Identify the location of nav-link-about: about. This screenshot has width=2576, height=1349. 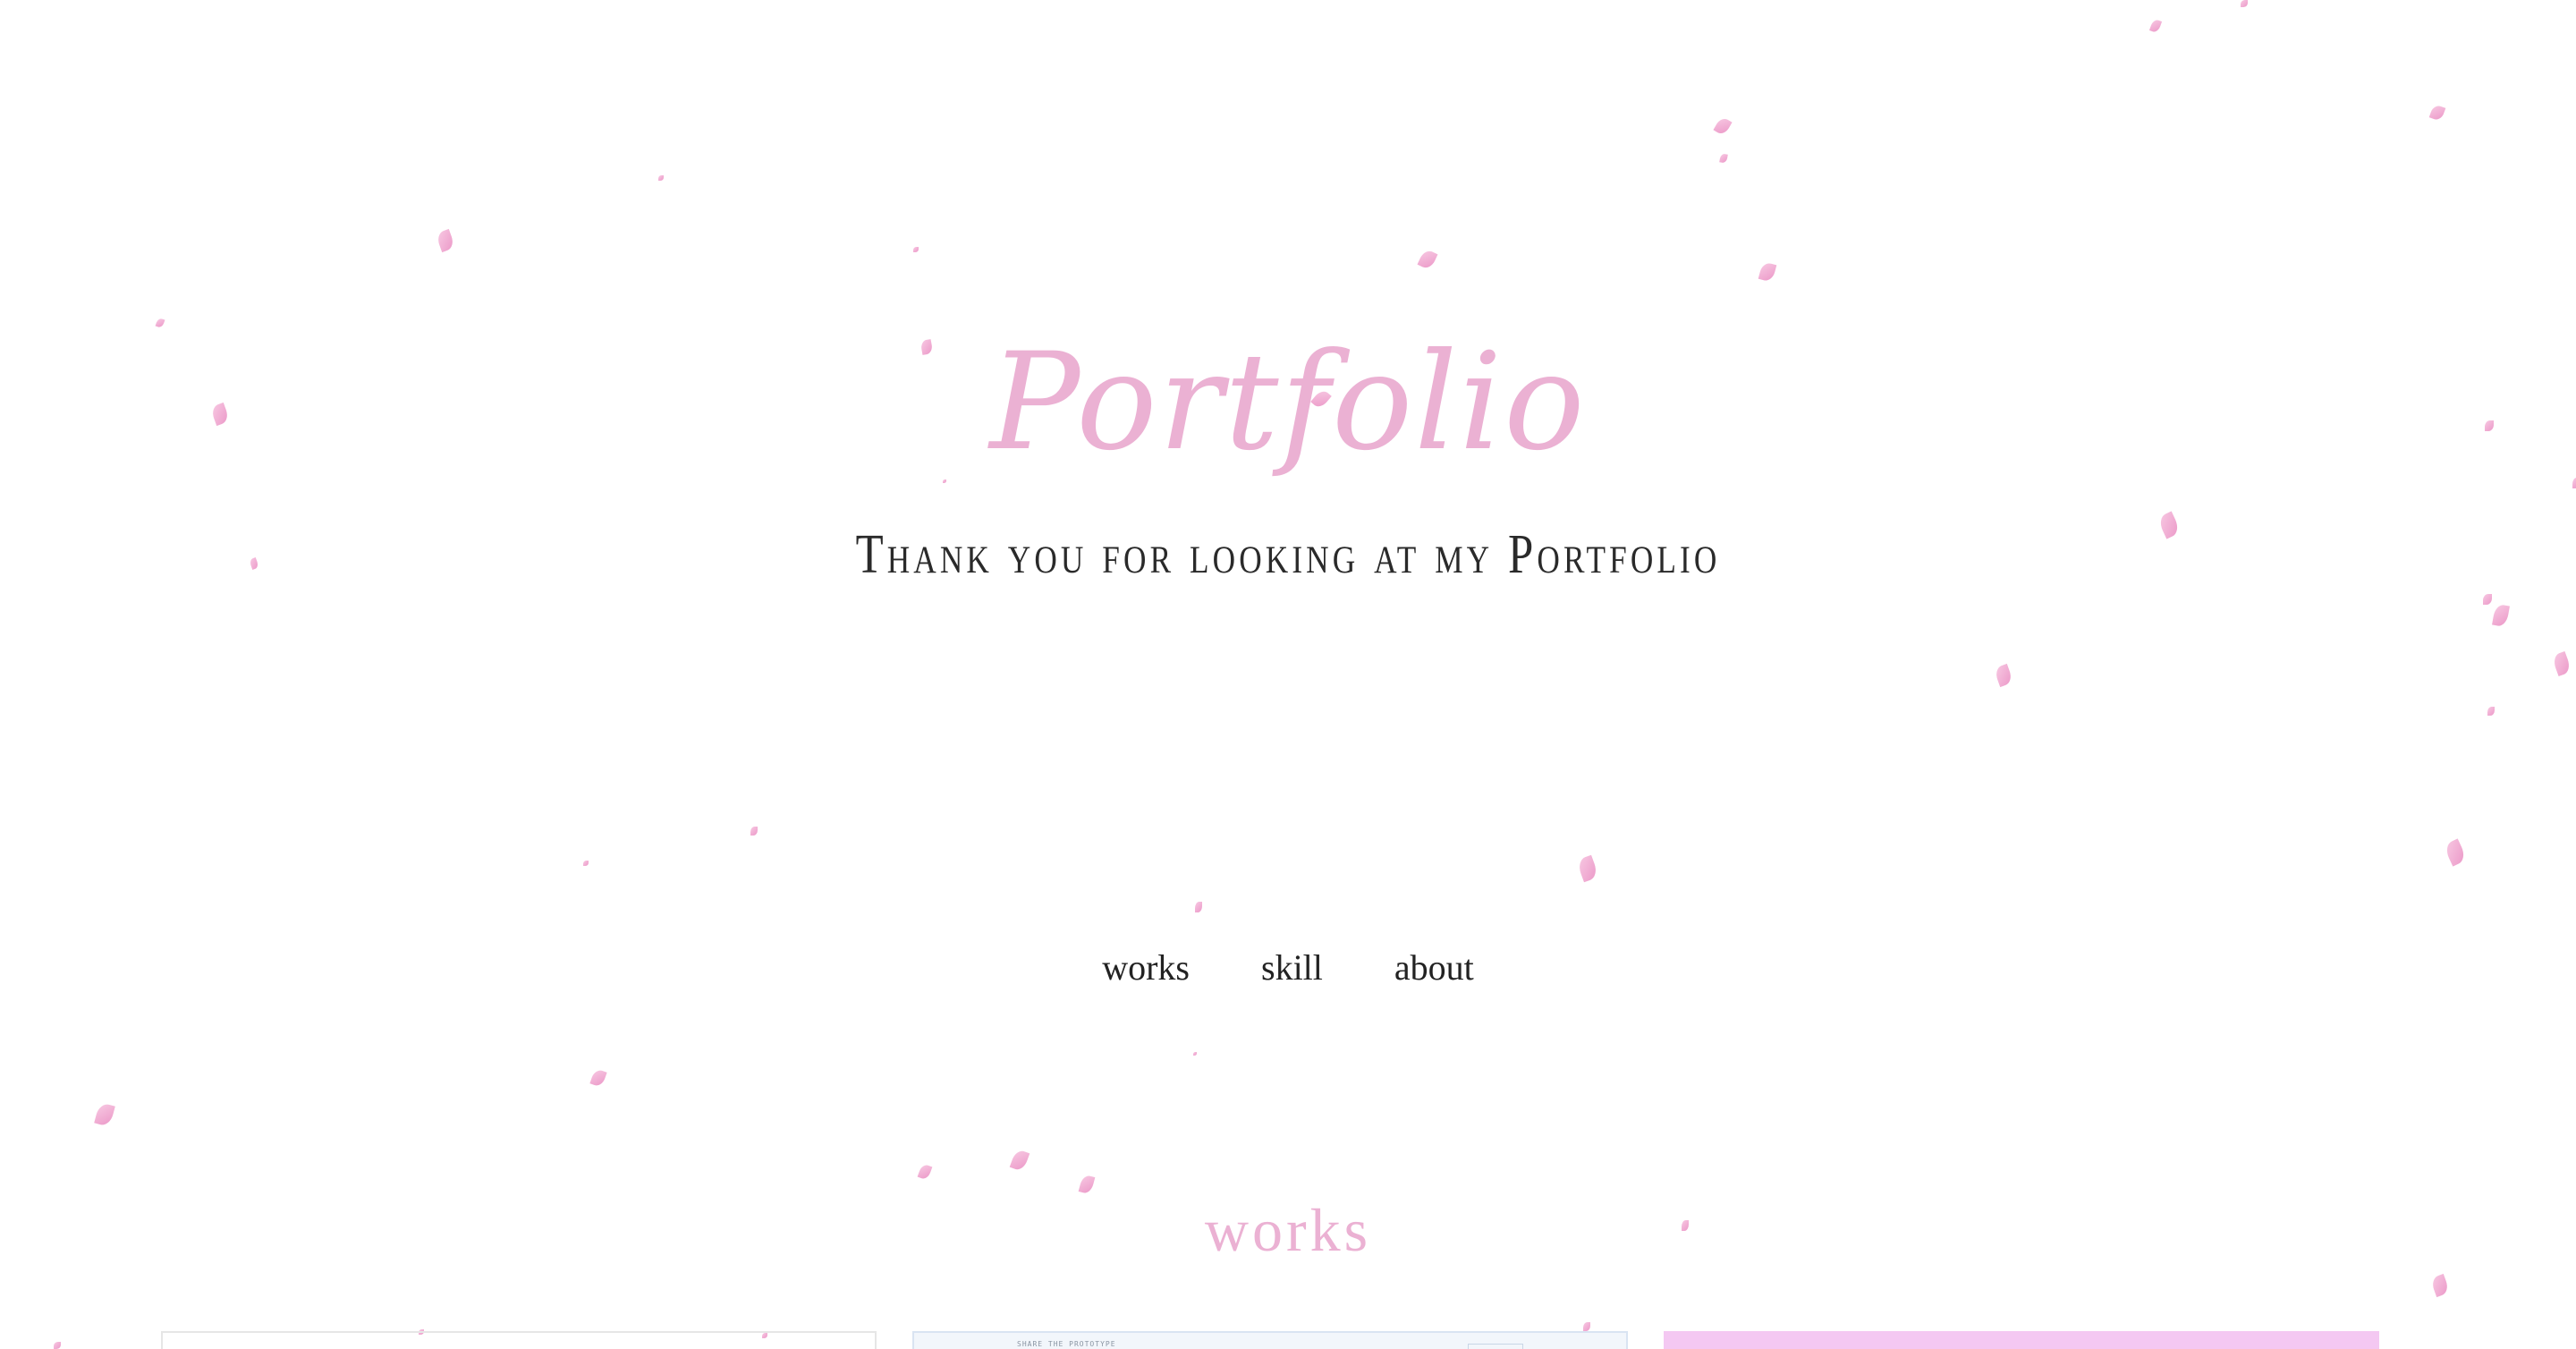
(1434, 968).